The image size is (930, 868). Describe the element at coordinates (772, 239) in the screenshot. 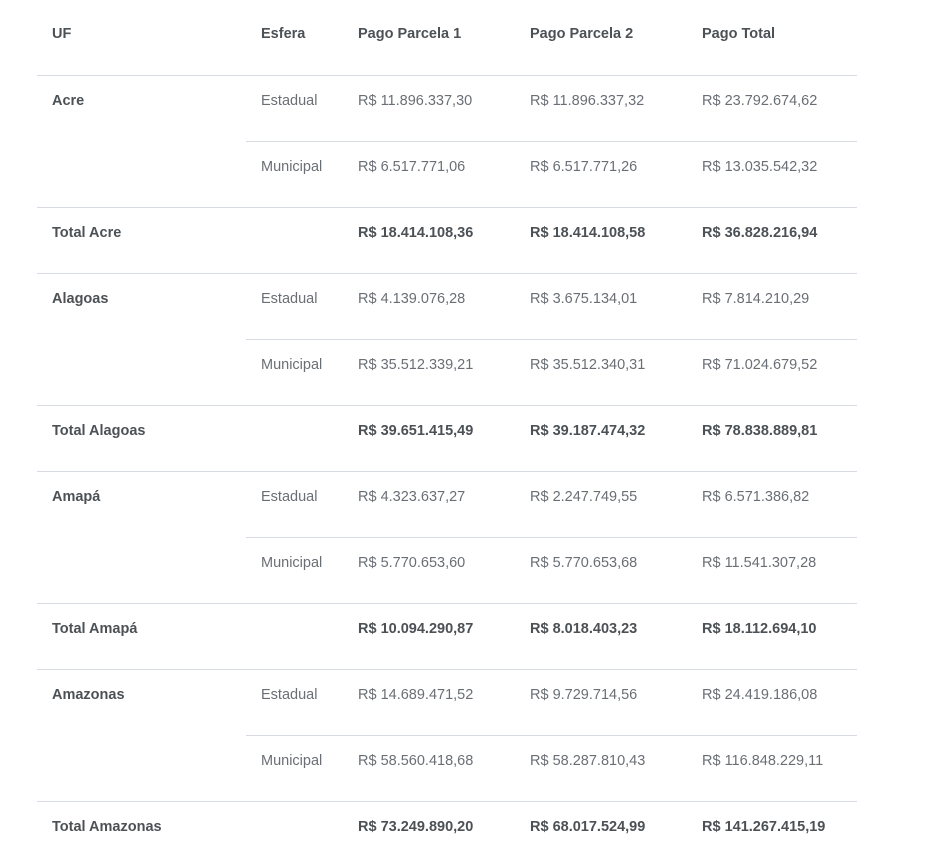

I see `total-pago-total: R$ 36.828.216,94` at that location.